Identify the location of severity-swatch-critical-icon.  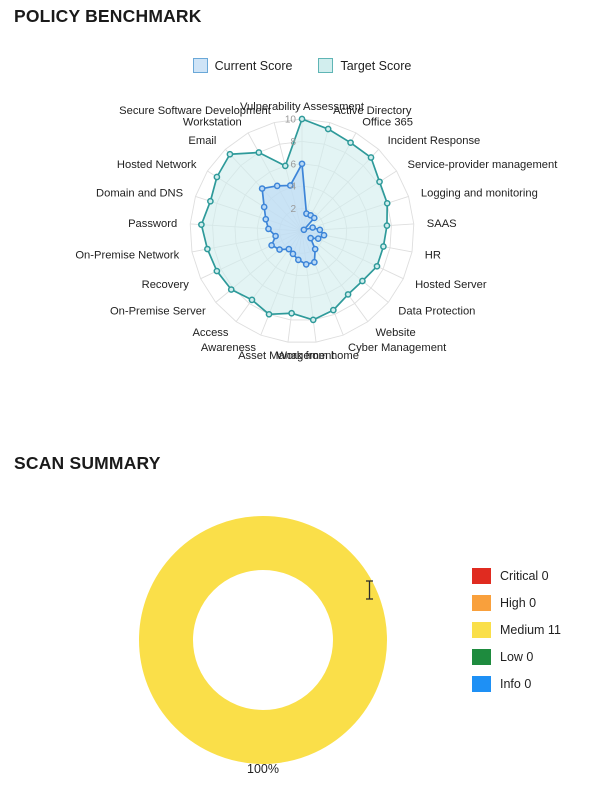
(481, 576).